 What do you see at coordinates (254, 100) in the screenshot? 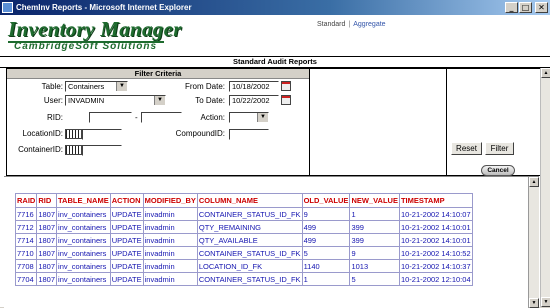
I see `to-date-input: 10/22/2002` at bounding box center [254, 100].